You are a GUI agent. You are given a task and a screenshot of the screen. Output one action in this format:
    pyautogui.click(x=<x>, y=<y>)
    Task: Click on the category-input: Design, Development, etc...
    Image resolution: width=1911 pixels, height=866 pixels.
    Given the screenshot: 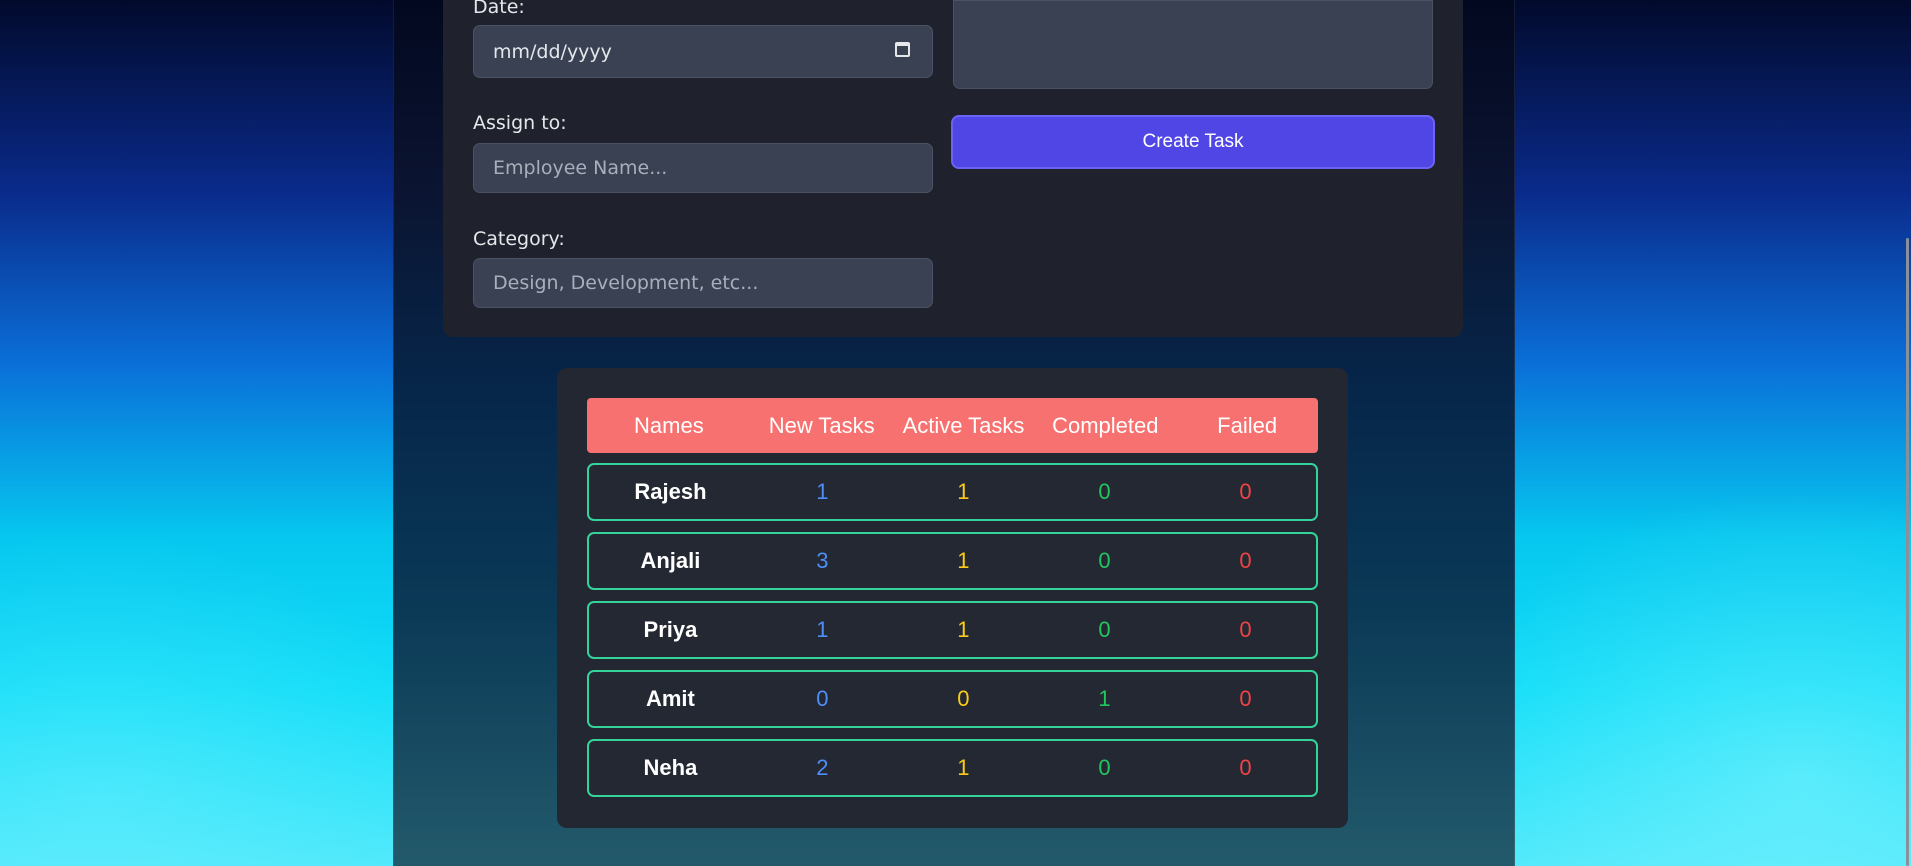 What is the action you would take?
    pyautogui.click(x=703, y=283)
    